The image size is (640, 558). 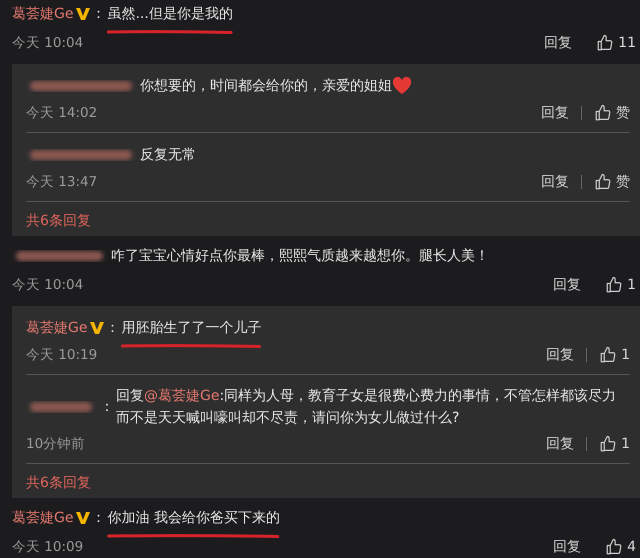 I want to click on comment-text: 回复@葛荟婕Ge:同样为人母，教育子女是很费心费力的事情，不管怎样都该尽力而不是天天喊叫嚎叫却不尽责，请问你为女儿做过什么?, so click(x=367, y=407).